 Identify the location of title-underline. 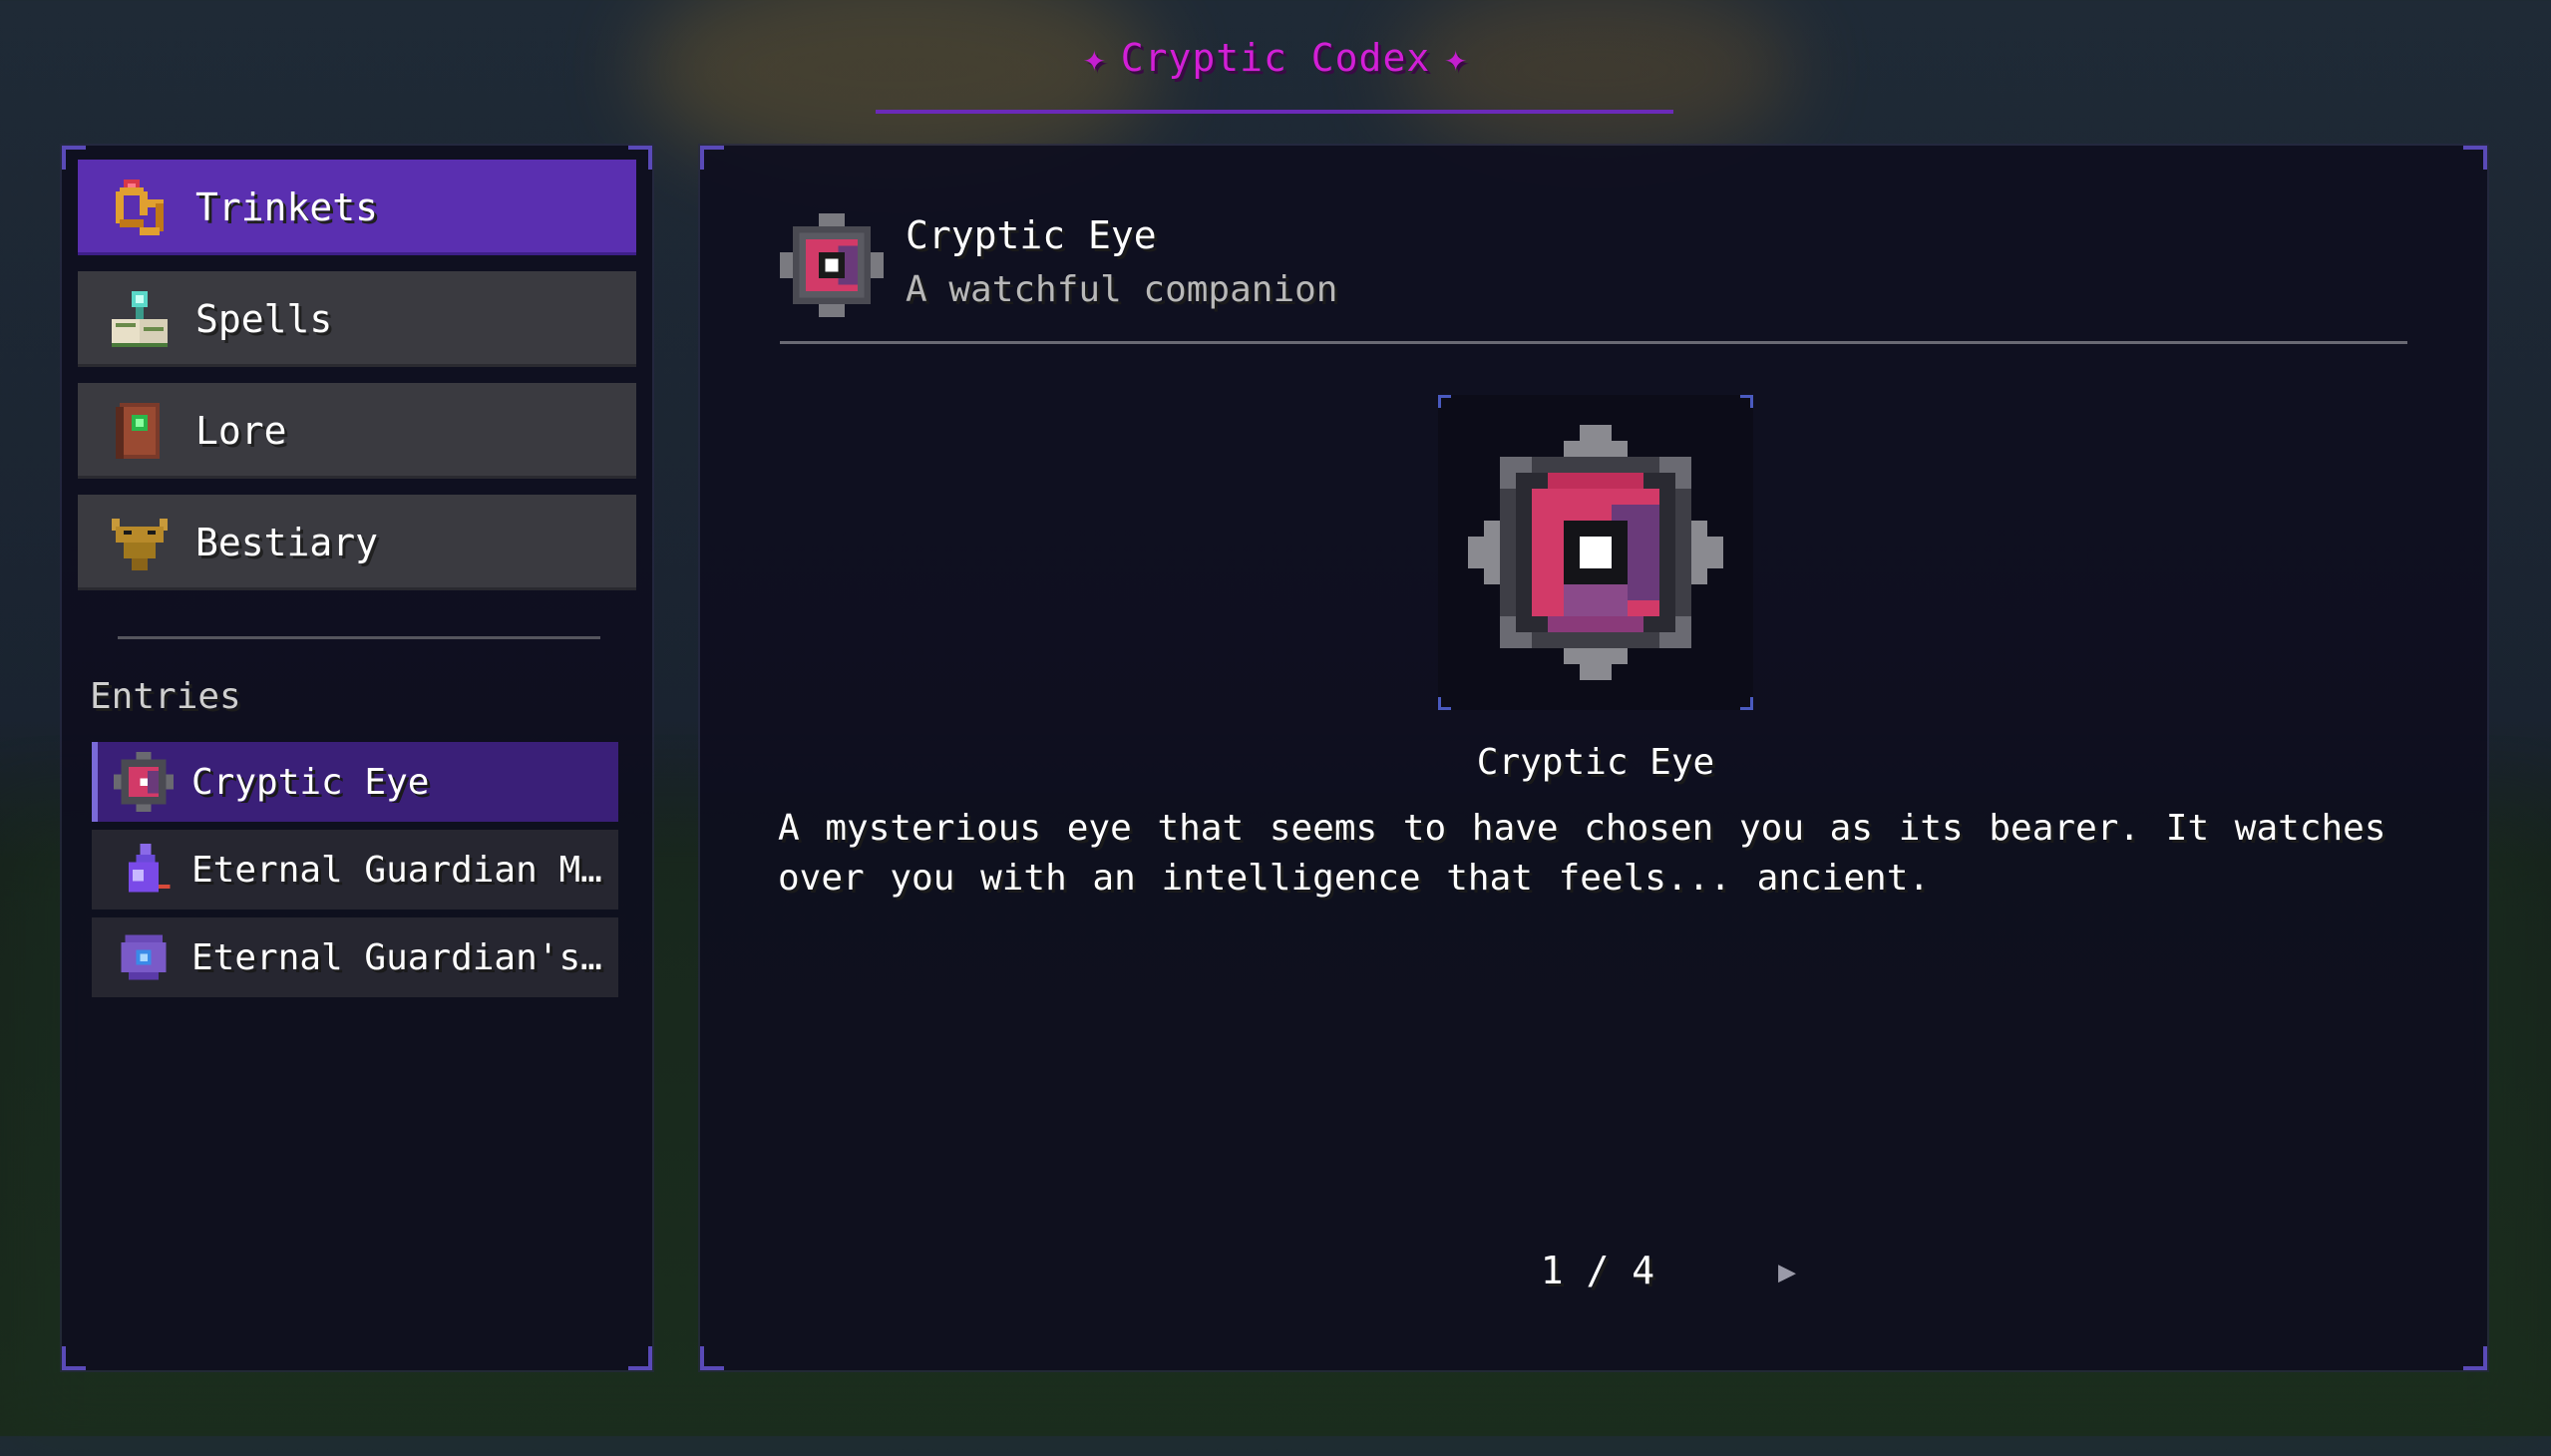
(1274, 112).